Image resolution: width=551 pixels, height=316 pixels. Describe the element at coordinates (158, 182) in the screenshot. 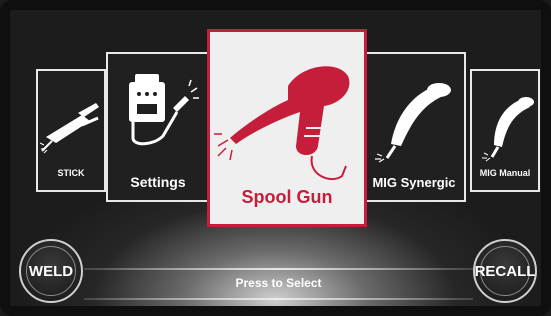

I see `mode-card-label: Settings` at that location.